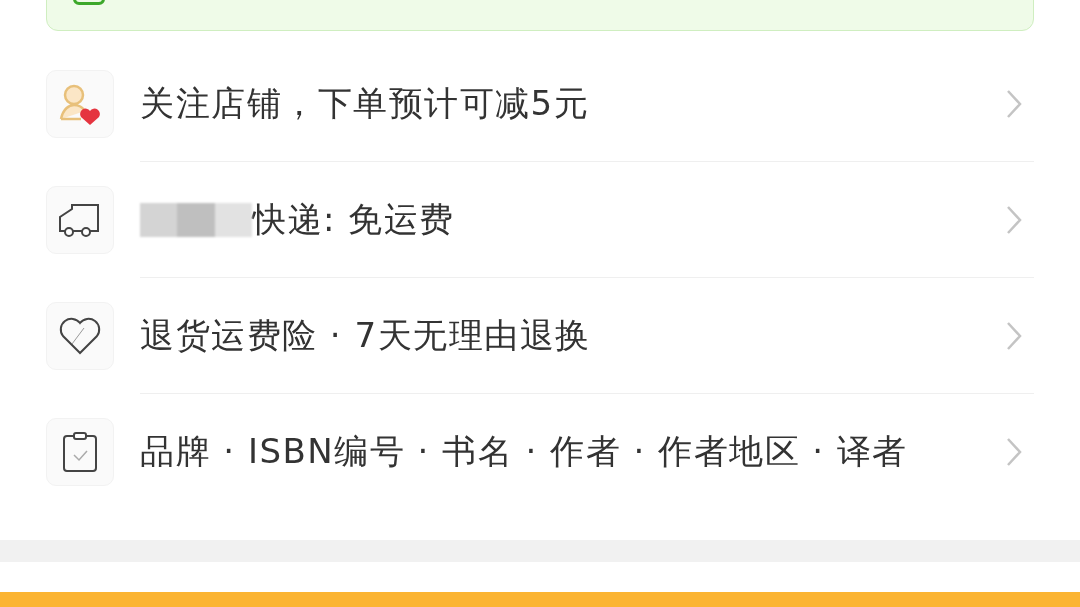 This screenshot has width=1080, height=607. Describe the element at coordinates (365, 336) in the screenshot. I see `service-label: 退货运费险 · 7天无理由退换` at that location.